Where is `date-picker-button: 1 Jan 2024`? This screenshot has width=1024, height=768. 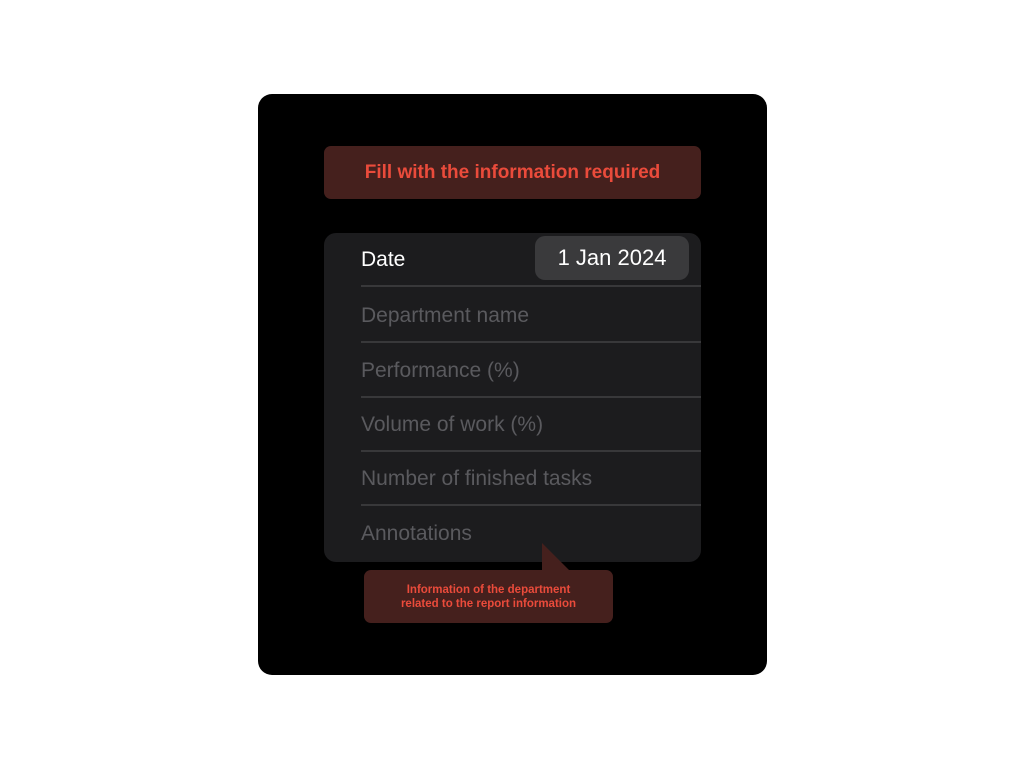
date-picker-button: 1 Jan 2024 is located at coordinates (612, 258).